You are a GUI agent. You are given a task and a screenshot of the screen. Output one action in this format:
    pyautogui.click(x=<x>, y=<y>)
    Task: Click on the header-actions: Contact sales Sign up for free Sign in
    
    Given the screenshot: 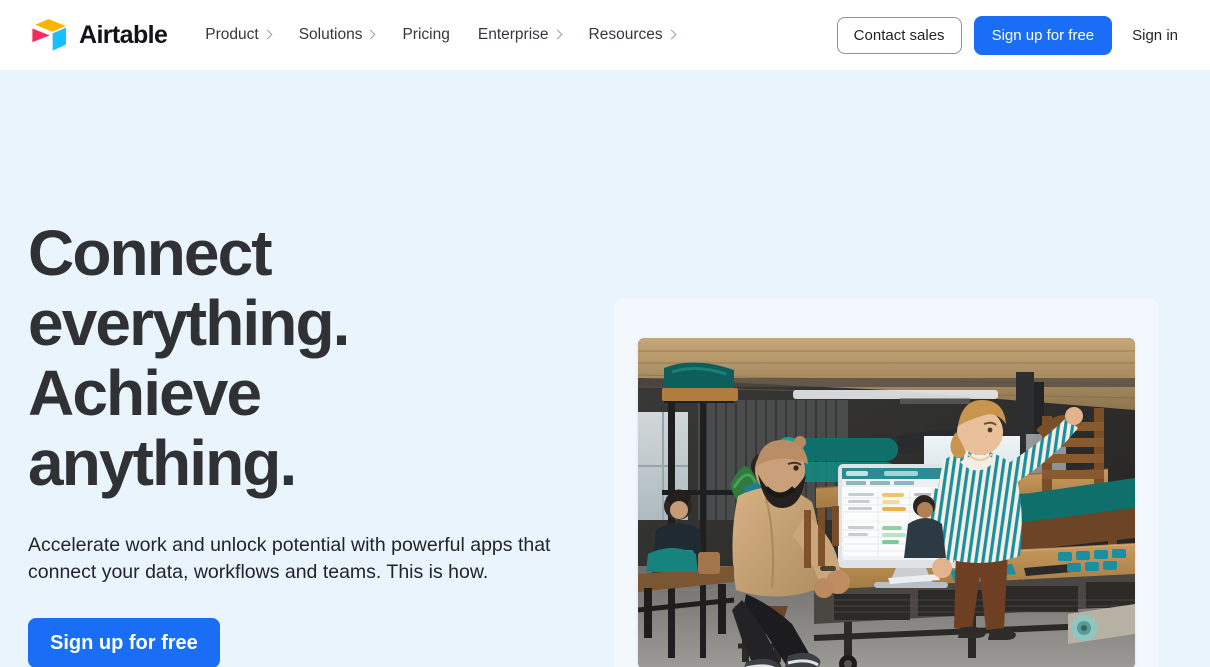 What is the action you would take?
    pyautogui.click(x=1011, y=35)
    